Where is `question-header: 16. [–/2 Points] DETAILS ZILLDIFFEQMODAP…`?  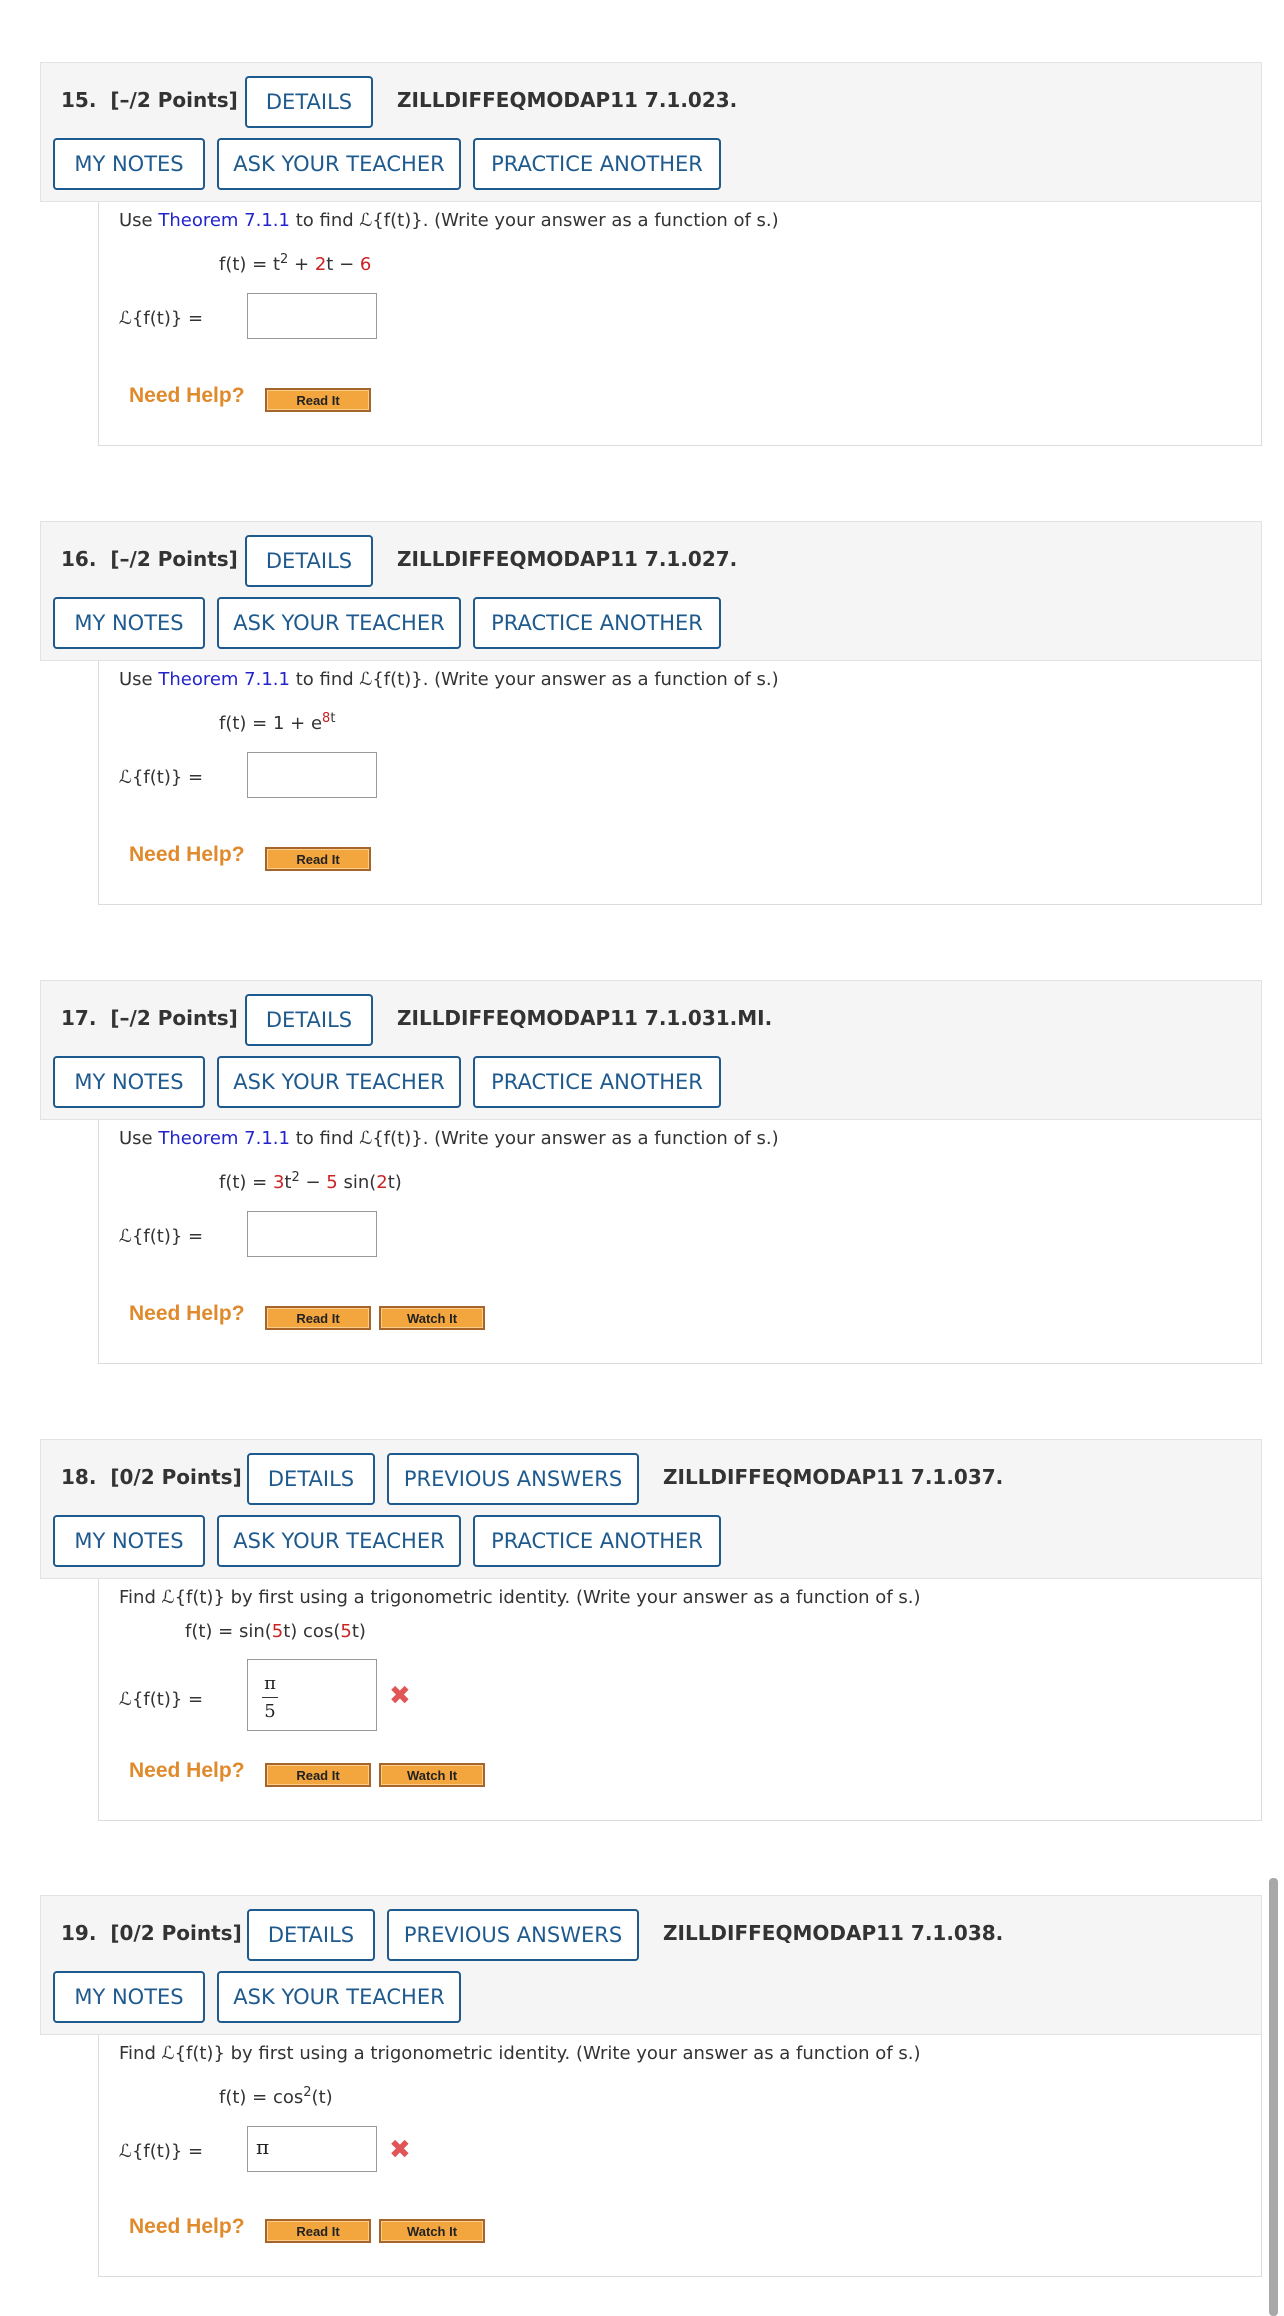
question-header: 16. [–/2 Points] DETAILS ZILLDIFFEQMODAP… is located at coordinates (651, 591).